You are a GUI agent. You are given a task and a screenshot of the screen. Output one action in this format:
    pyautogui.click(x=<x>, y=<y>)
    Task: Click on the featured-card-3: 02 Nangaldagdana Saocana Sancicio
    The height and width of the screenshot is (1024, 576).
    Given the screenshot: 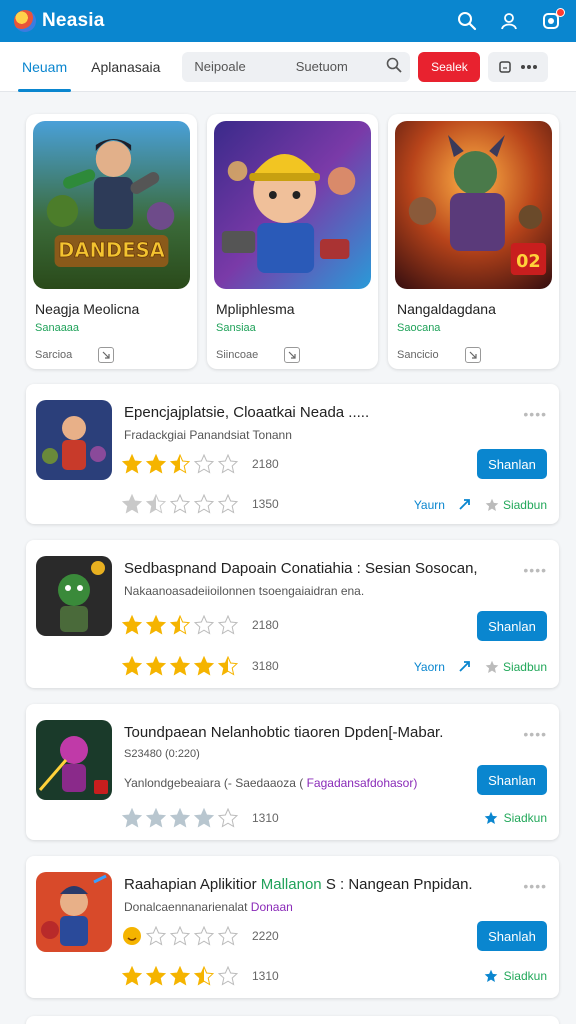 What is the action you would take?
    pyautogui.click(x=473, y=241)
    